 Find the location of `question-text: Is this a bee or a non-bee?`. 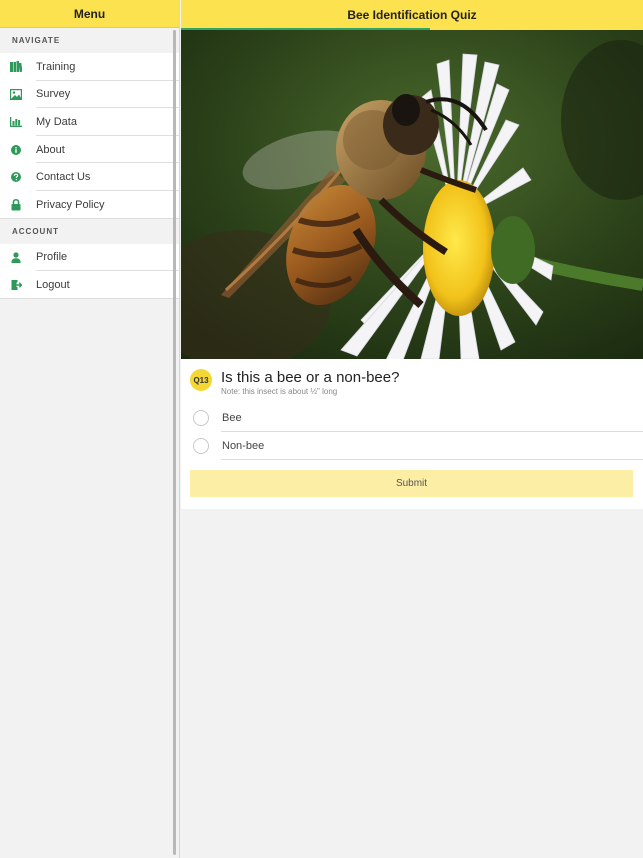

question-text: Is this a bee or a non-bee? is located at coordinates (310, 377).